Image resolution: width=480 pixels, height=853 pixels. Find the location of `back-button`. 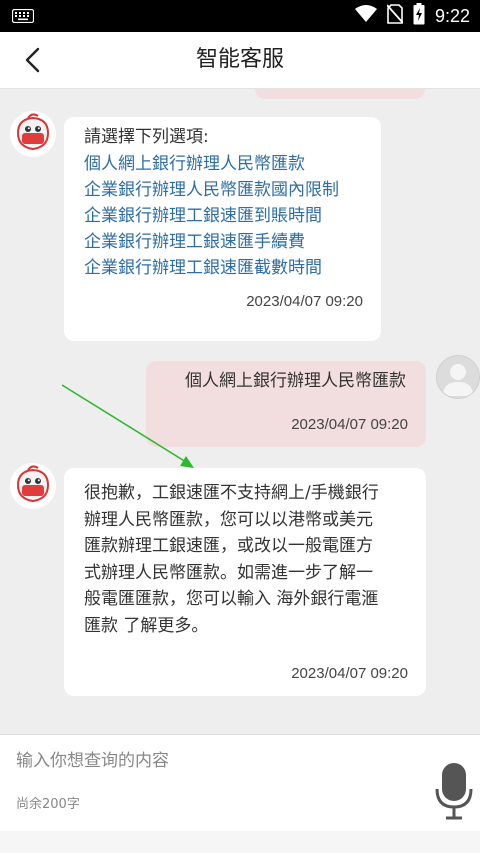

back-button is located at coordinates (32, 60).